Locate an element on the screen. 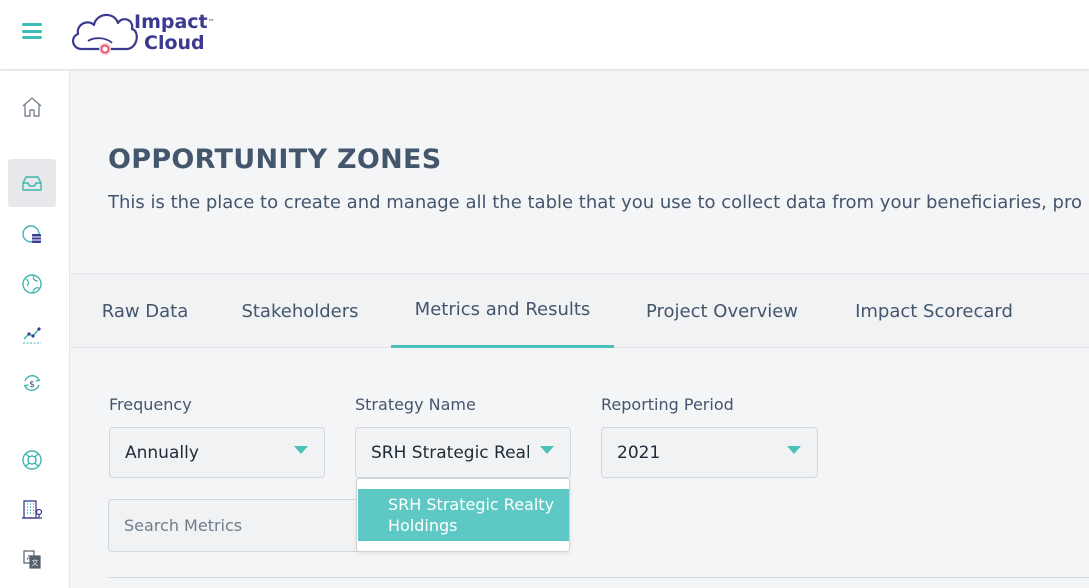 This screenshot has height=588, width=1089. globe-icon is located at coordinates (32, 284).